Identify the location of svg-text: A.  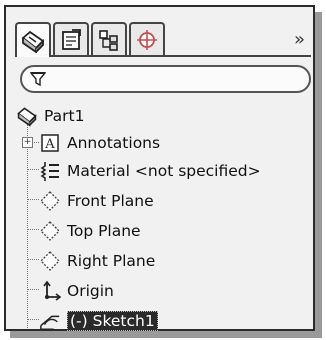
(49, 144).